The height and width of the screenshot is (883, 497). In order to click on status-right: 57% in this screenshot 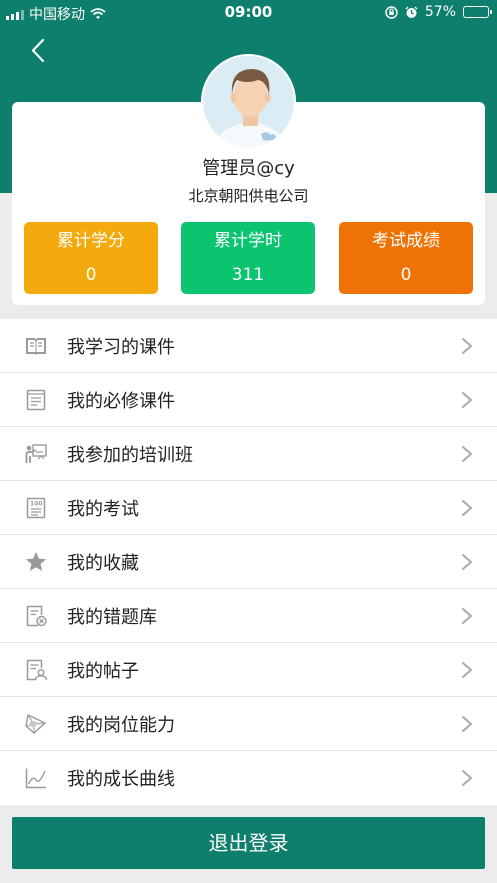, I will do `click(438, 12)`.